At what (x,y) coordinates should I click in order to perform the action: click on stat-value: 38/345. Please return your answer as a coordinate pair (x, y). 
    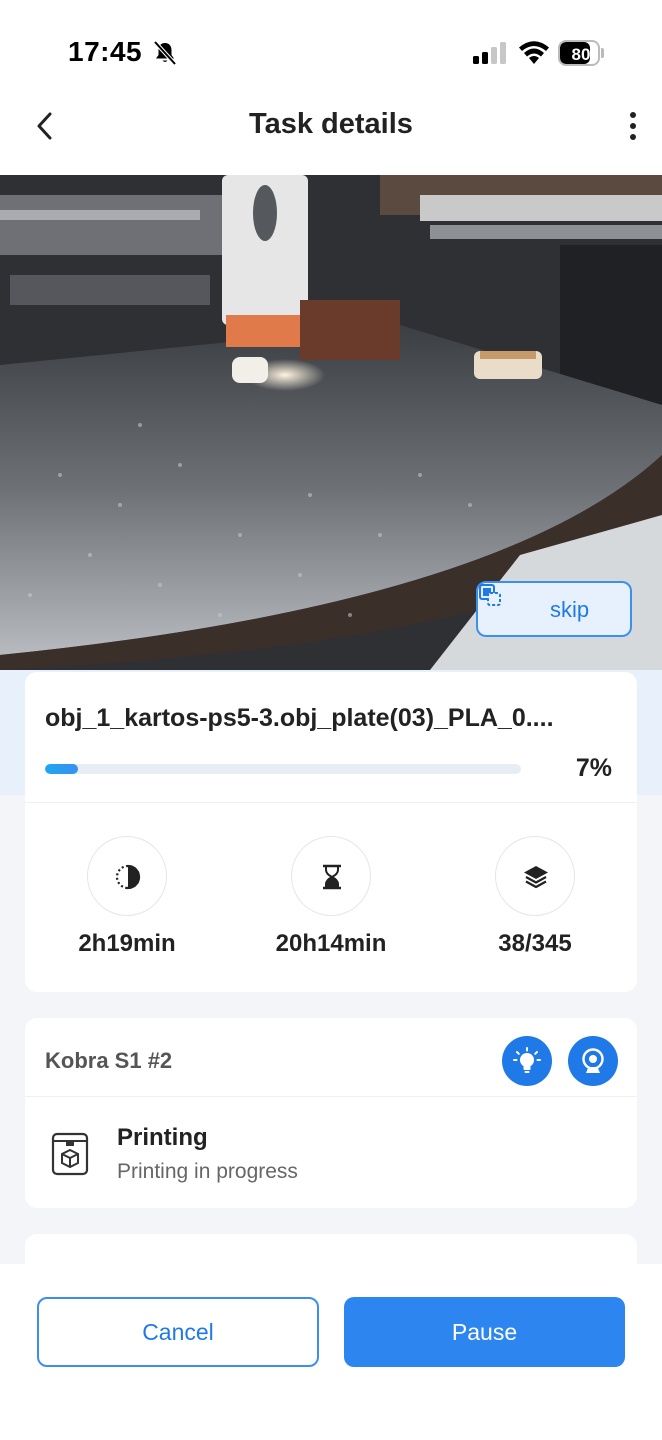
    Looking at the image, I should click on (535, 943).